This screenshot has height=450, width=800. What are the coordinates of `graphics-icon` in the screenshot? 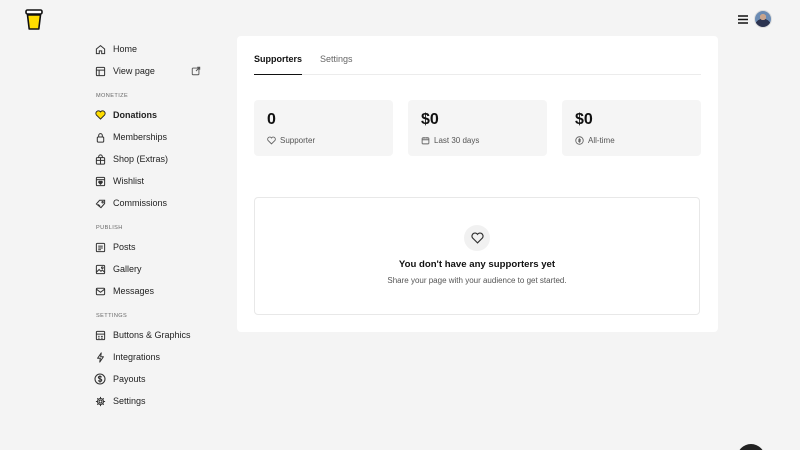 It's located at (100, 335).